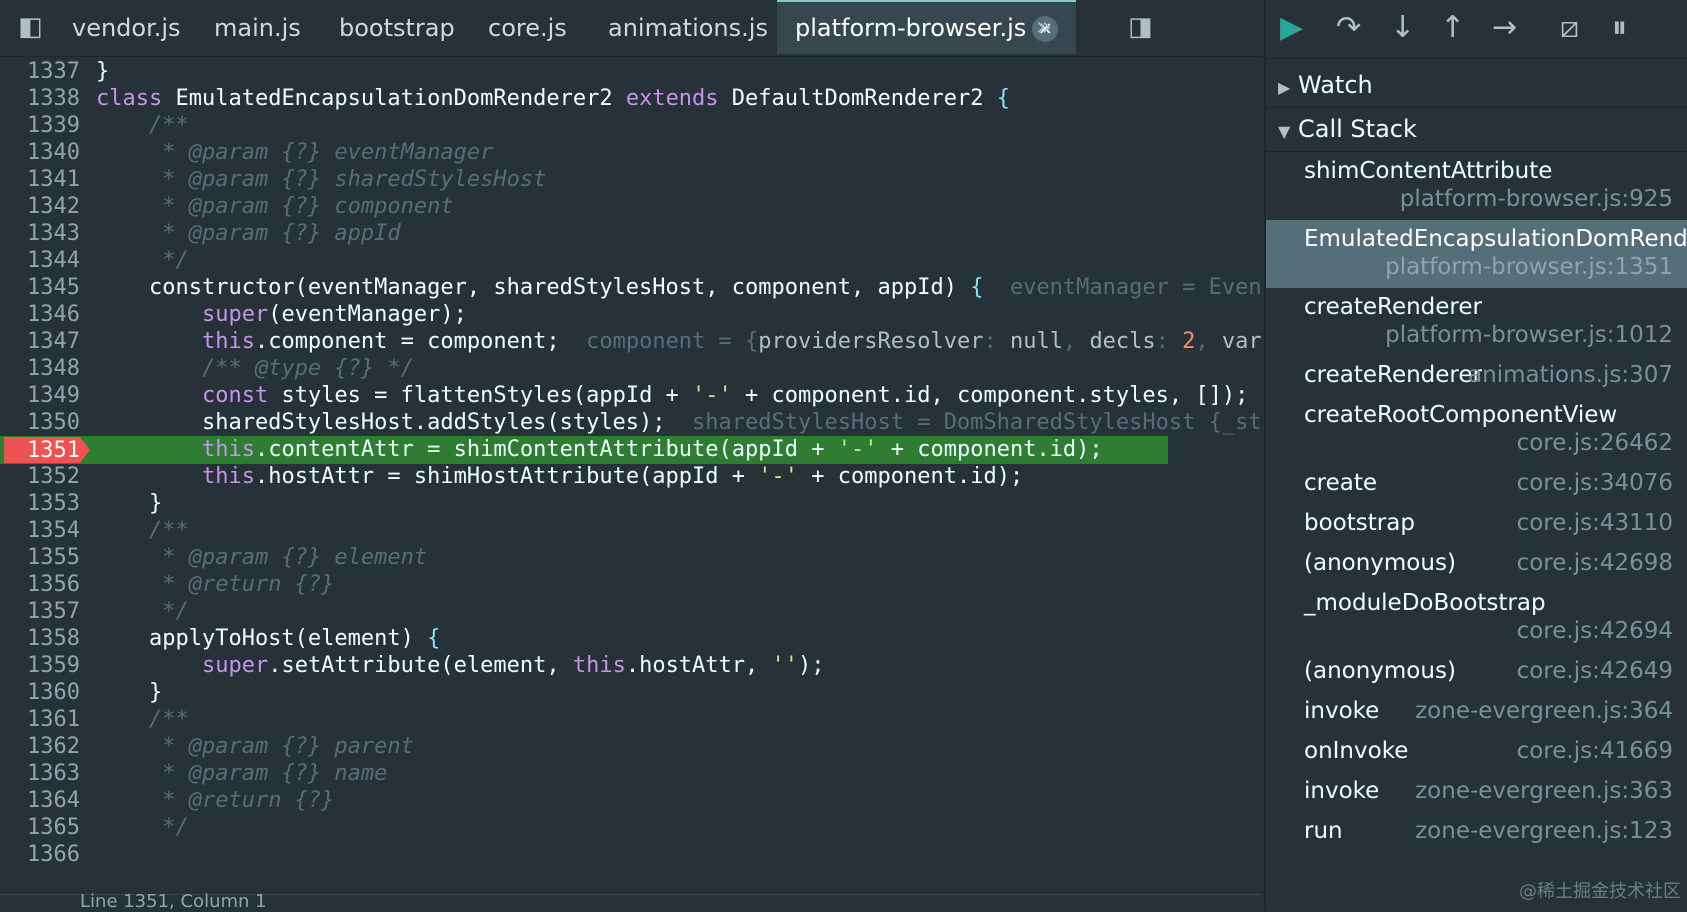 The width and height of the screenshot is (1687, 912). I want to click on code-line: 1362 * @param {?} parent, so click(631, 747).